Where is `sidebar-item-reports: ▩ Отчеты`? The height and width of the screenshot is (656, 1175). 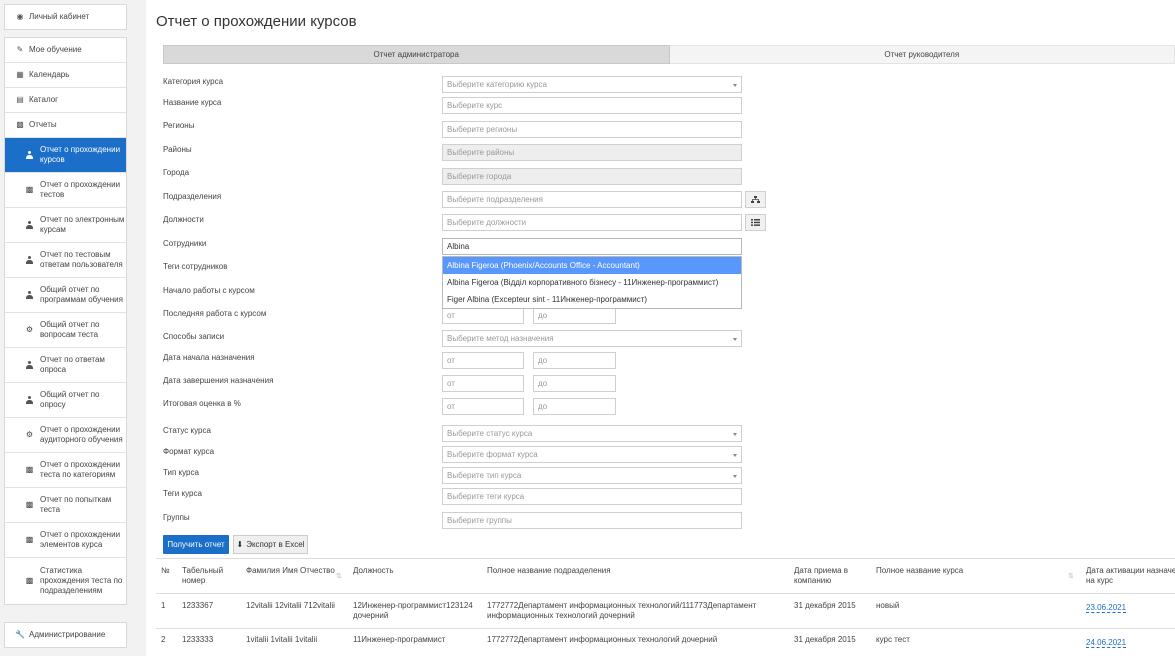 sidebar-item-reports: ▩ Отчеты is located at coordinates (65, 125).